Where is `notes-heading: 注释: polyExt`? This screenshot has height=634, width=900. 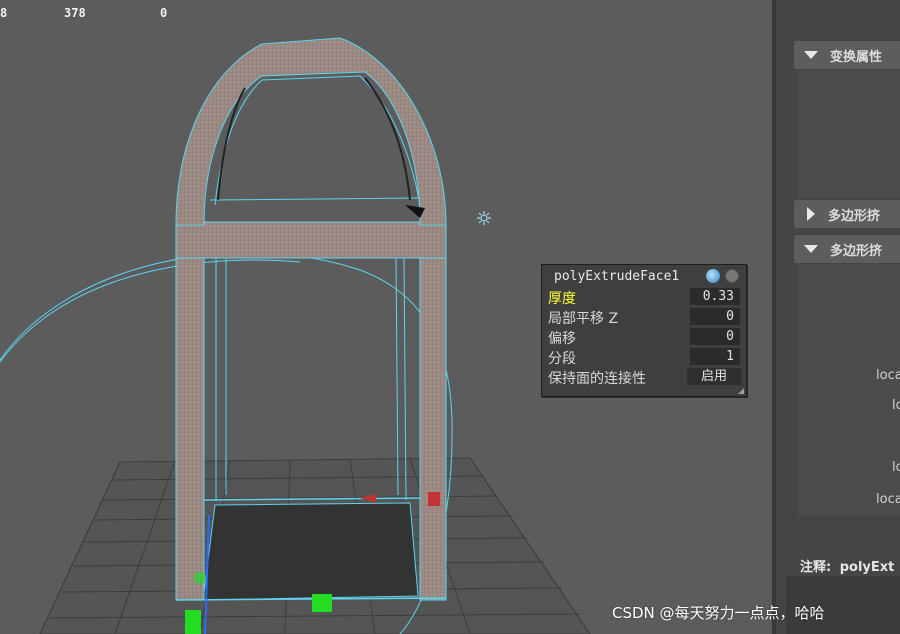
notes-heading: 注释: polyExt is located at coordinates (847, 565).